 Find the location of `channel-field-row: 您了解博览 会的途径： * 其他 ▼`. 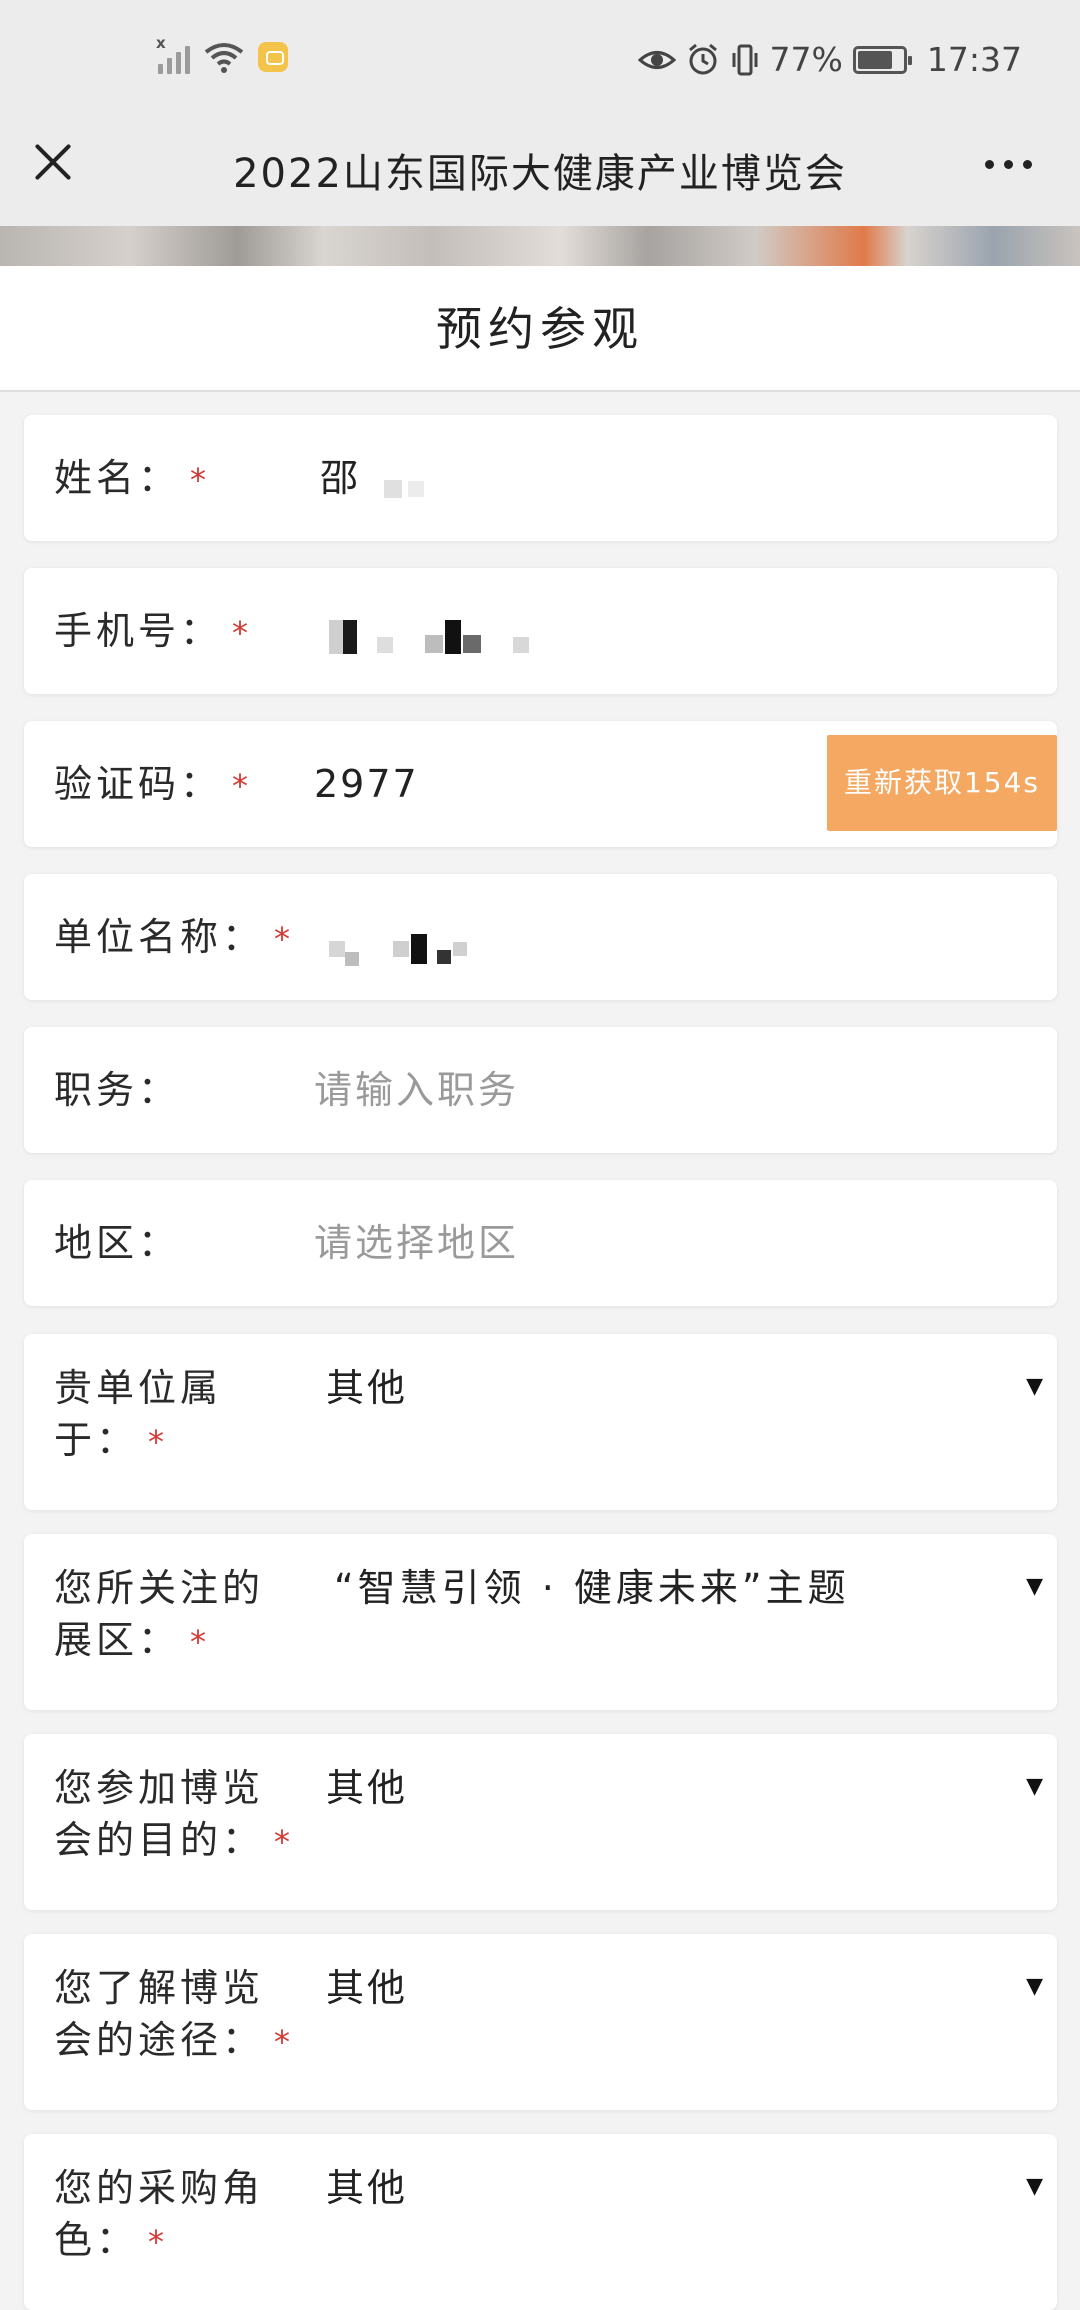

channel-field-row: 您了解博览 会的途径： * 其他 ▼ is located at coordinates (540, 2022).